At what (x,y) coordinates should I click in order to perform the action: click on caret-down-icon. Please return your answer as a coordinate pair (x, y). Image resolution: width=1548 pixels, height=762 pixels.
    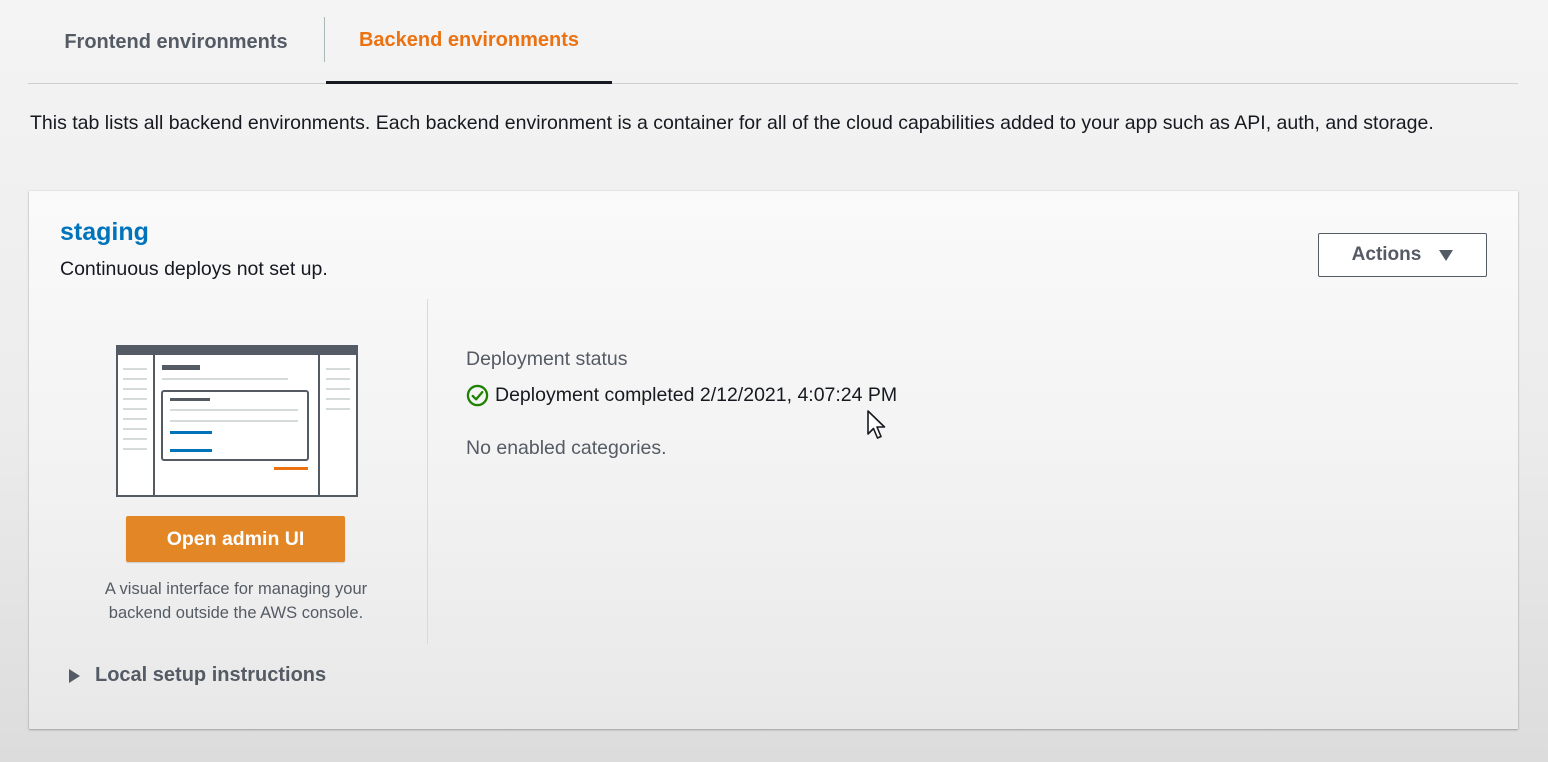
    Looking at the image, I should click on (1446, 255).